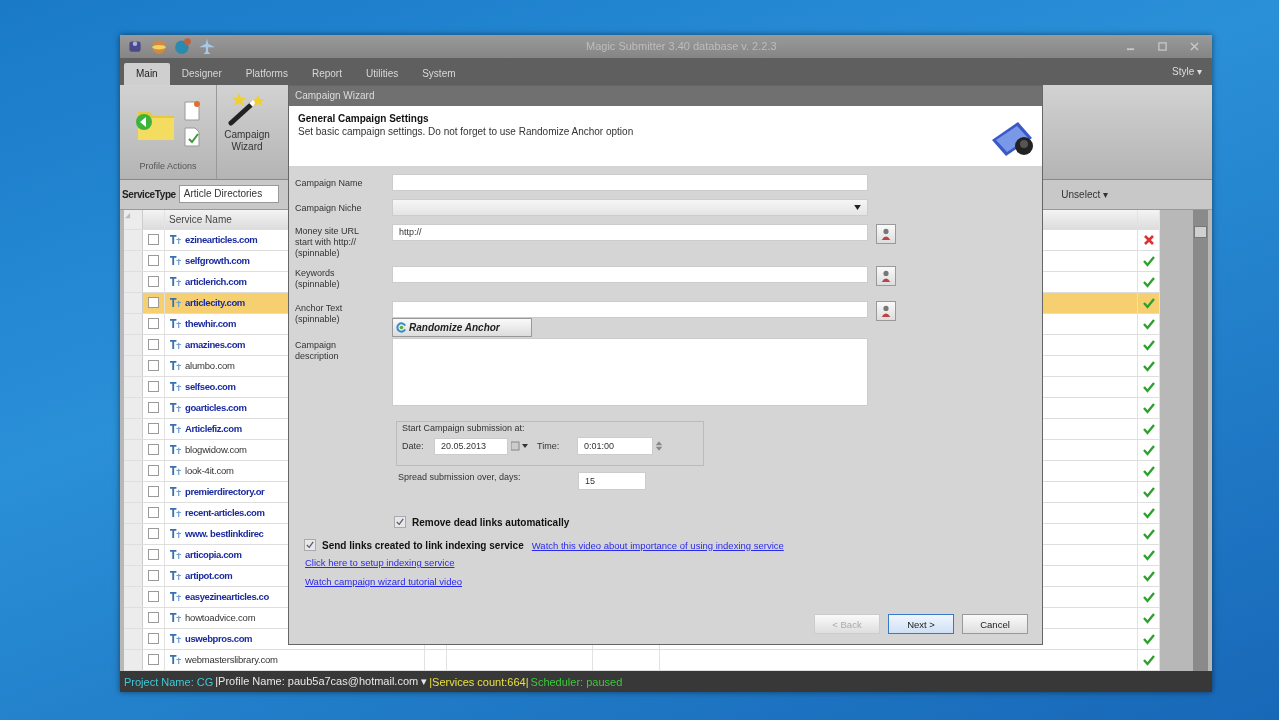 The image size is (1279, 720). What do you see at coordinates (630, 309) in the screenshot?
I see `anchor-text-field` at bounding box center [630, 309].